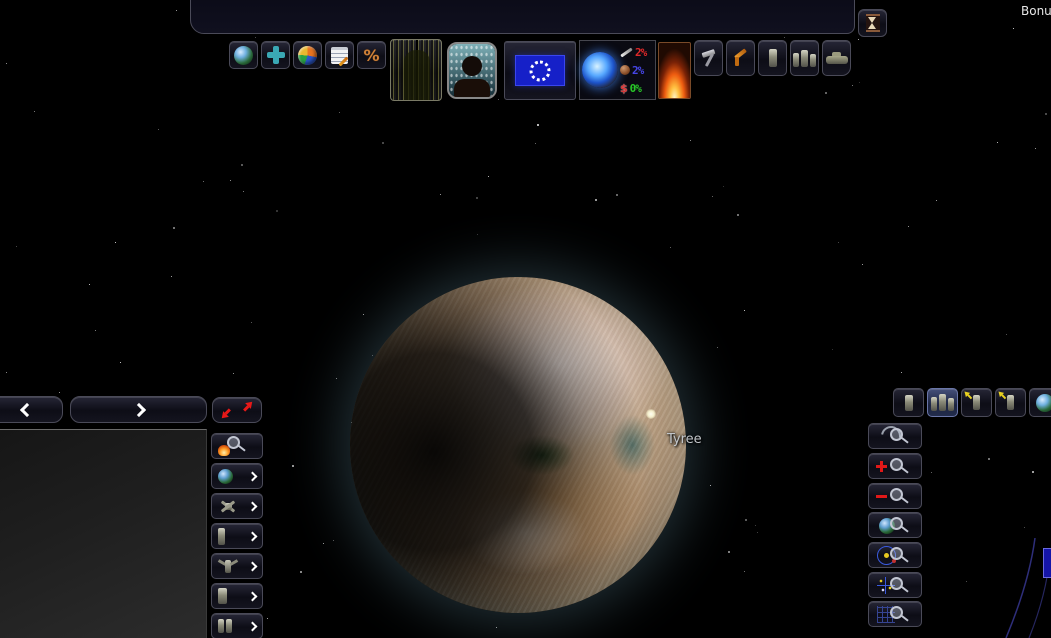 The height and width of the screenshot is (638, 1051). I want to click on pie-chart-icon, so click(307, 55).